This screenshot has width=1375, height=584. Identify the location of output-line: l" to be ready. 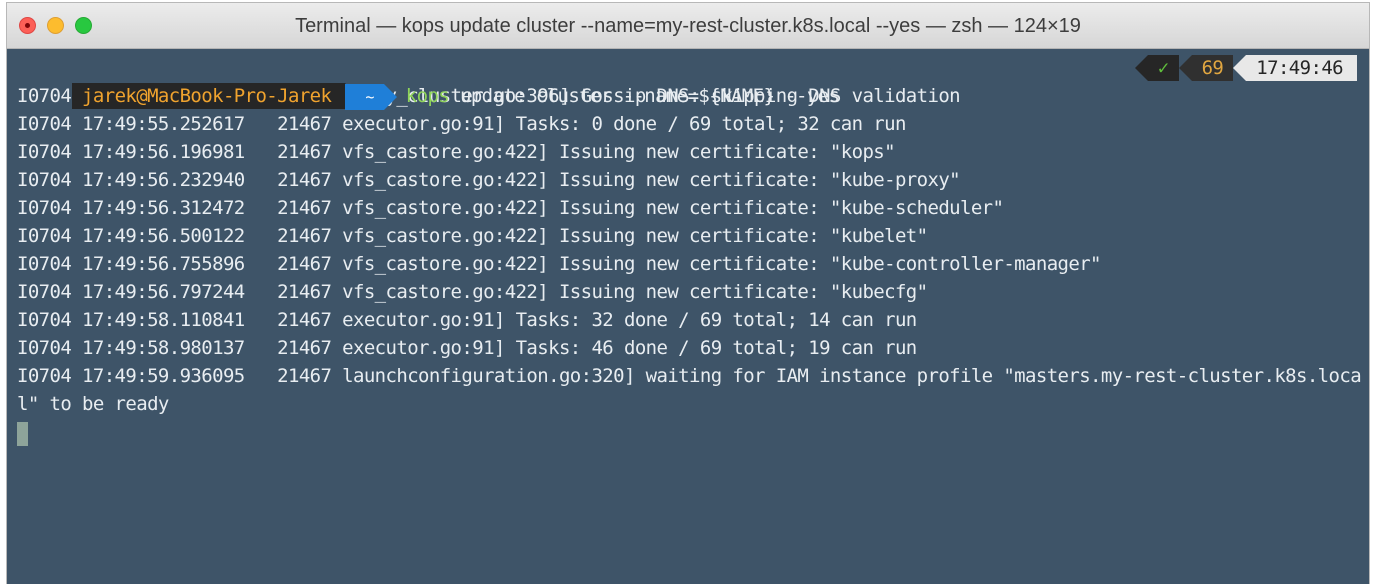
(93, 404).